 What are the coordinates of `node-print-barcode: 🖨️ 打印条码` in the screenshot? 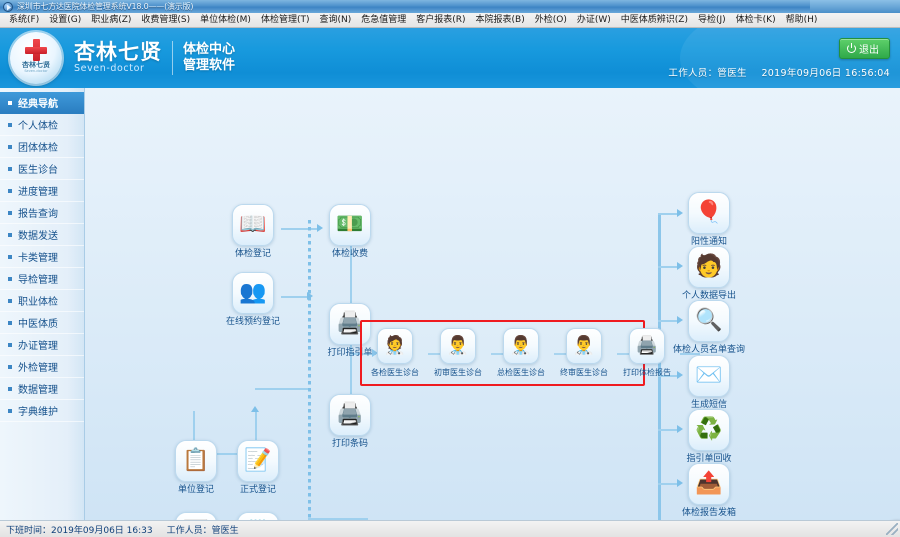 It's located at (350, 422).